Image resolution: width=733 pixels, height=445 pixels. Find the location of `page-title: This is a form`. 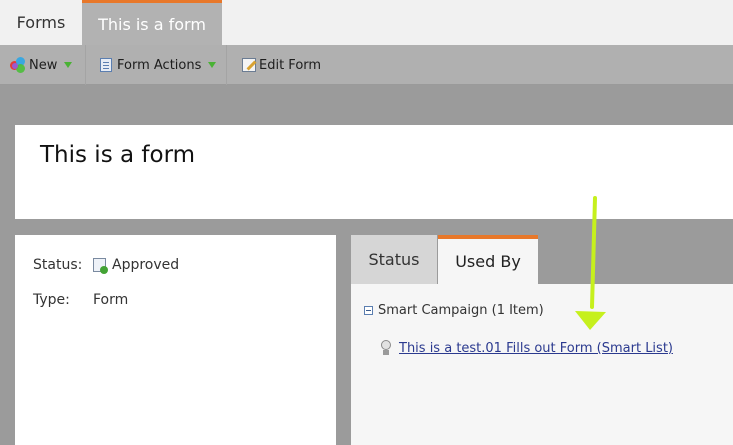

page-title: This is a form is located at coordinates (118, 155).